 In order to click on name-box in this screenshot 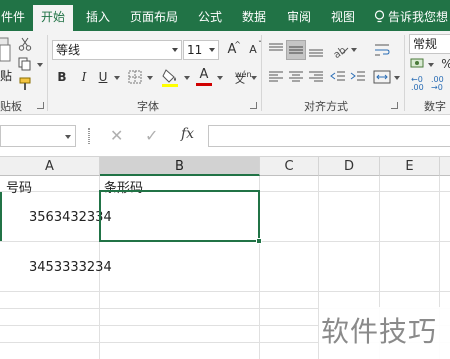, I will do `click(38, 136)`.